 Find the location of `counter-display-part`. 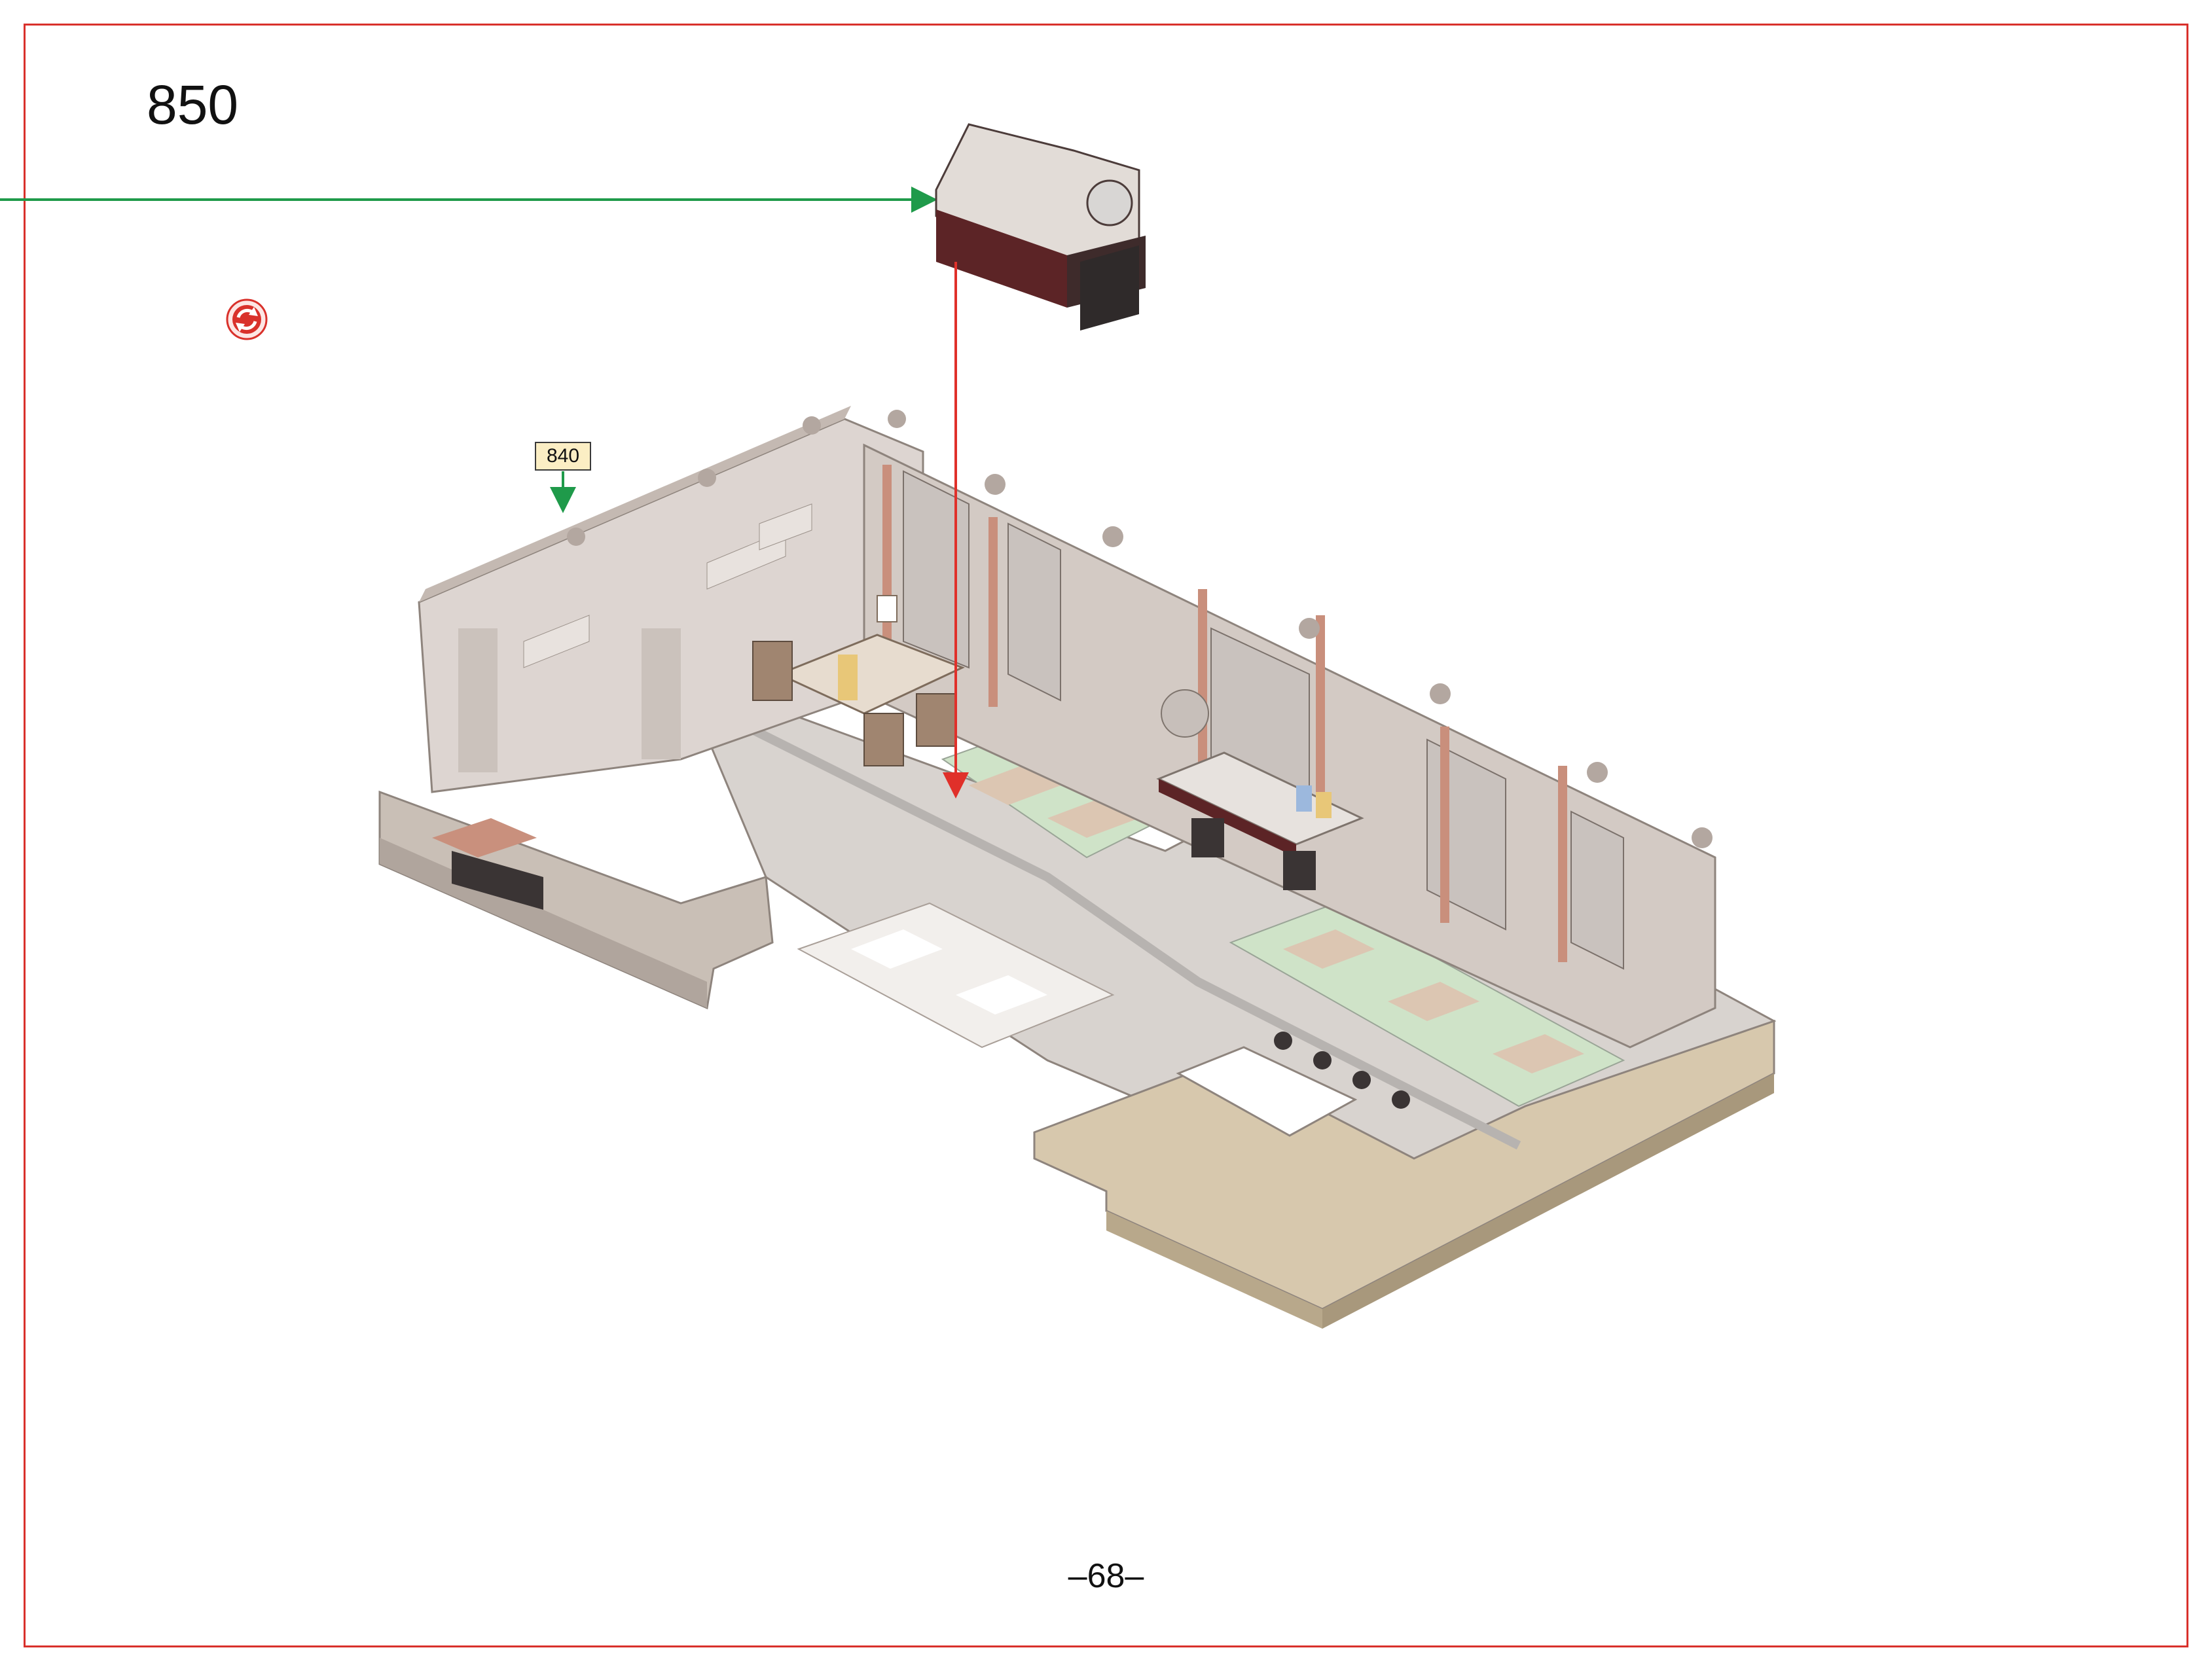

counter-display-part is located at coordinates (1041, 227).